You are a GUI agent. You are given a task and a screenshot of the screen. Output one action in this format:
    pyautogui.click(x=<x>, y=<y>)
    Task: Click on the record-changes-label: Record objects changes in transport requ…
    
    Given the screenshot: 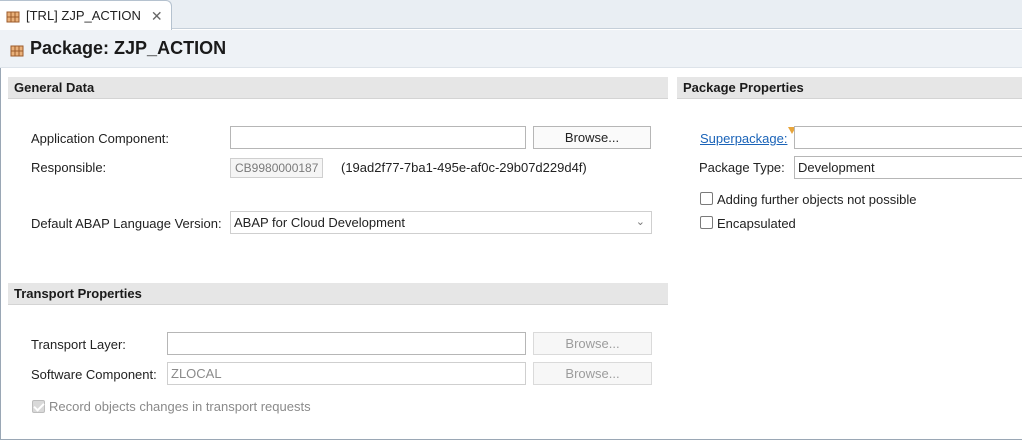 What is the action you would take?
    pyautogui.click(x=180, y=406)
    